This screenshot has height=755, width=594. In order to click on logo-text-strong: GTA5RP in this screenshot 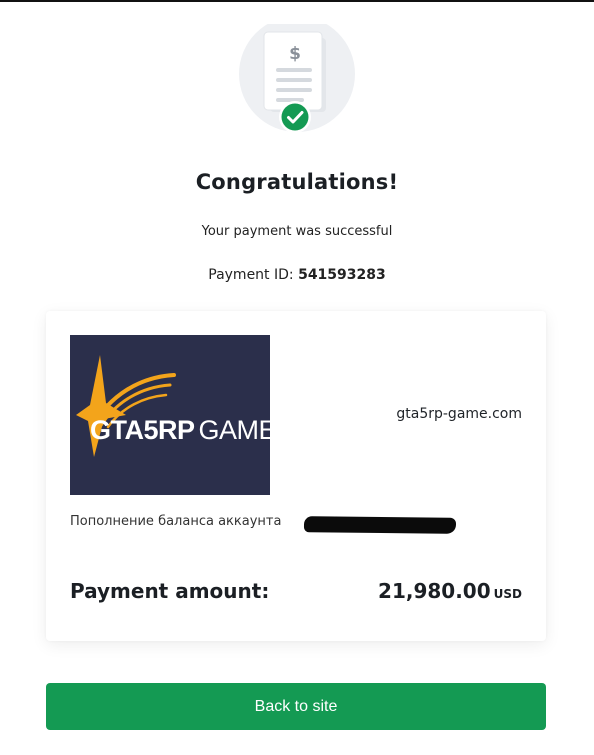, I will do `click(142, 430)`.